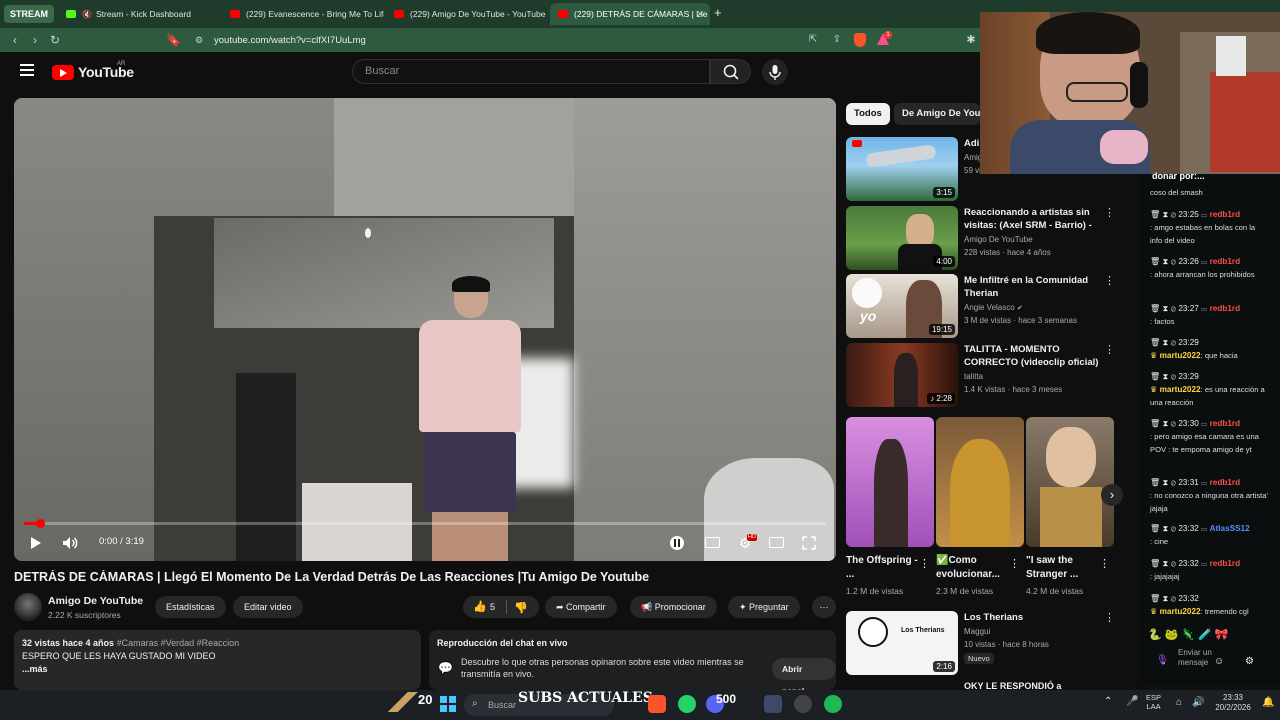 This screenshot has height=720, width=1280. What do you see at coordinates (425, 523) in the screenshot?
I see `progress-bar` at bounding box center [425, 523].